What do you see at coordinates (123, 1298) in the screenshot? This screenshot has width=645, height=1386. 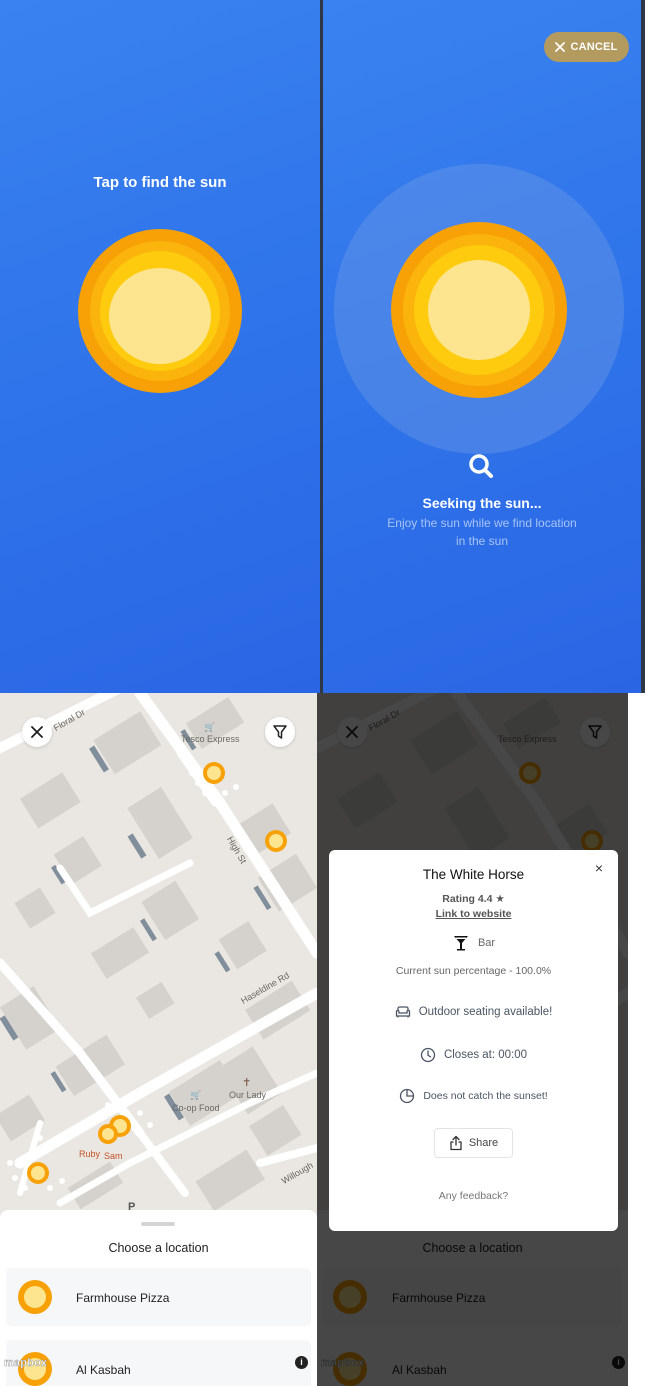 I see `location-name: Farmhouse Pizza` at bounding box center [123, 1298].